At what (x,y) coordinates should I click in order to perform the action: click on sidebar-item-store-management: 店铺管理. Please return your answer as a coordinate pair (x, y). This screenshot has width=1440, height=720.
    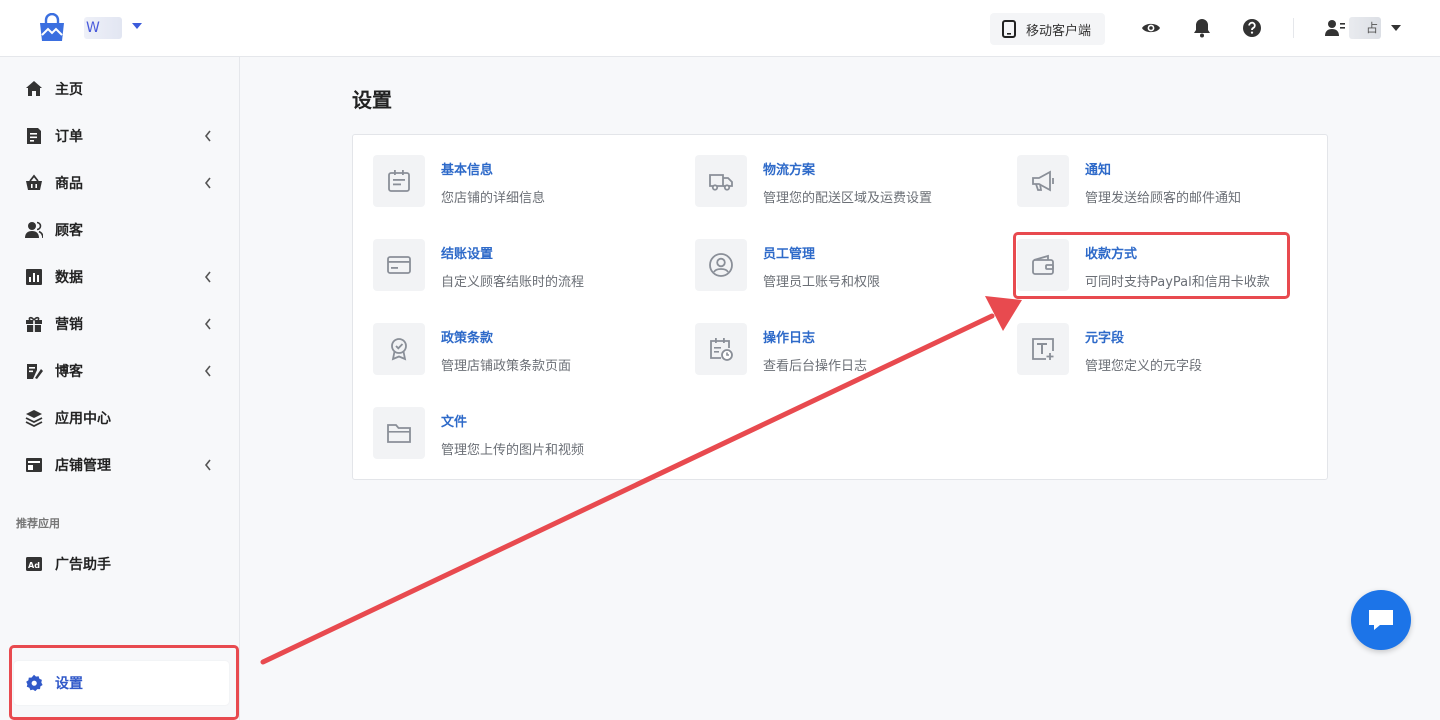
    Looking at the image, I should click on (119, 465).